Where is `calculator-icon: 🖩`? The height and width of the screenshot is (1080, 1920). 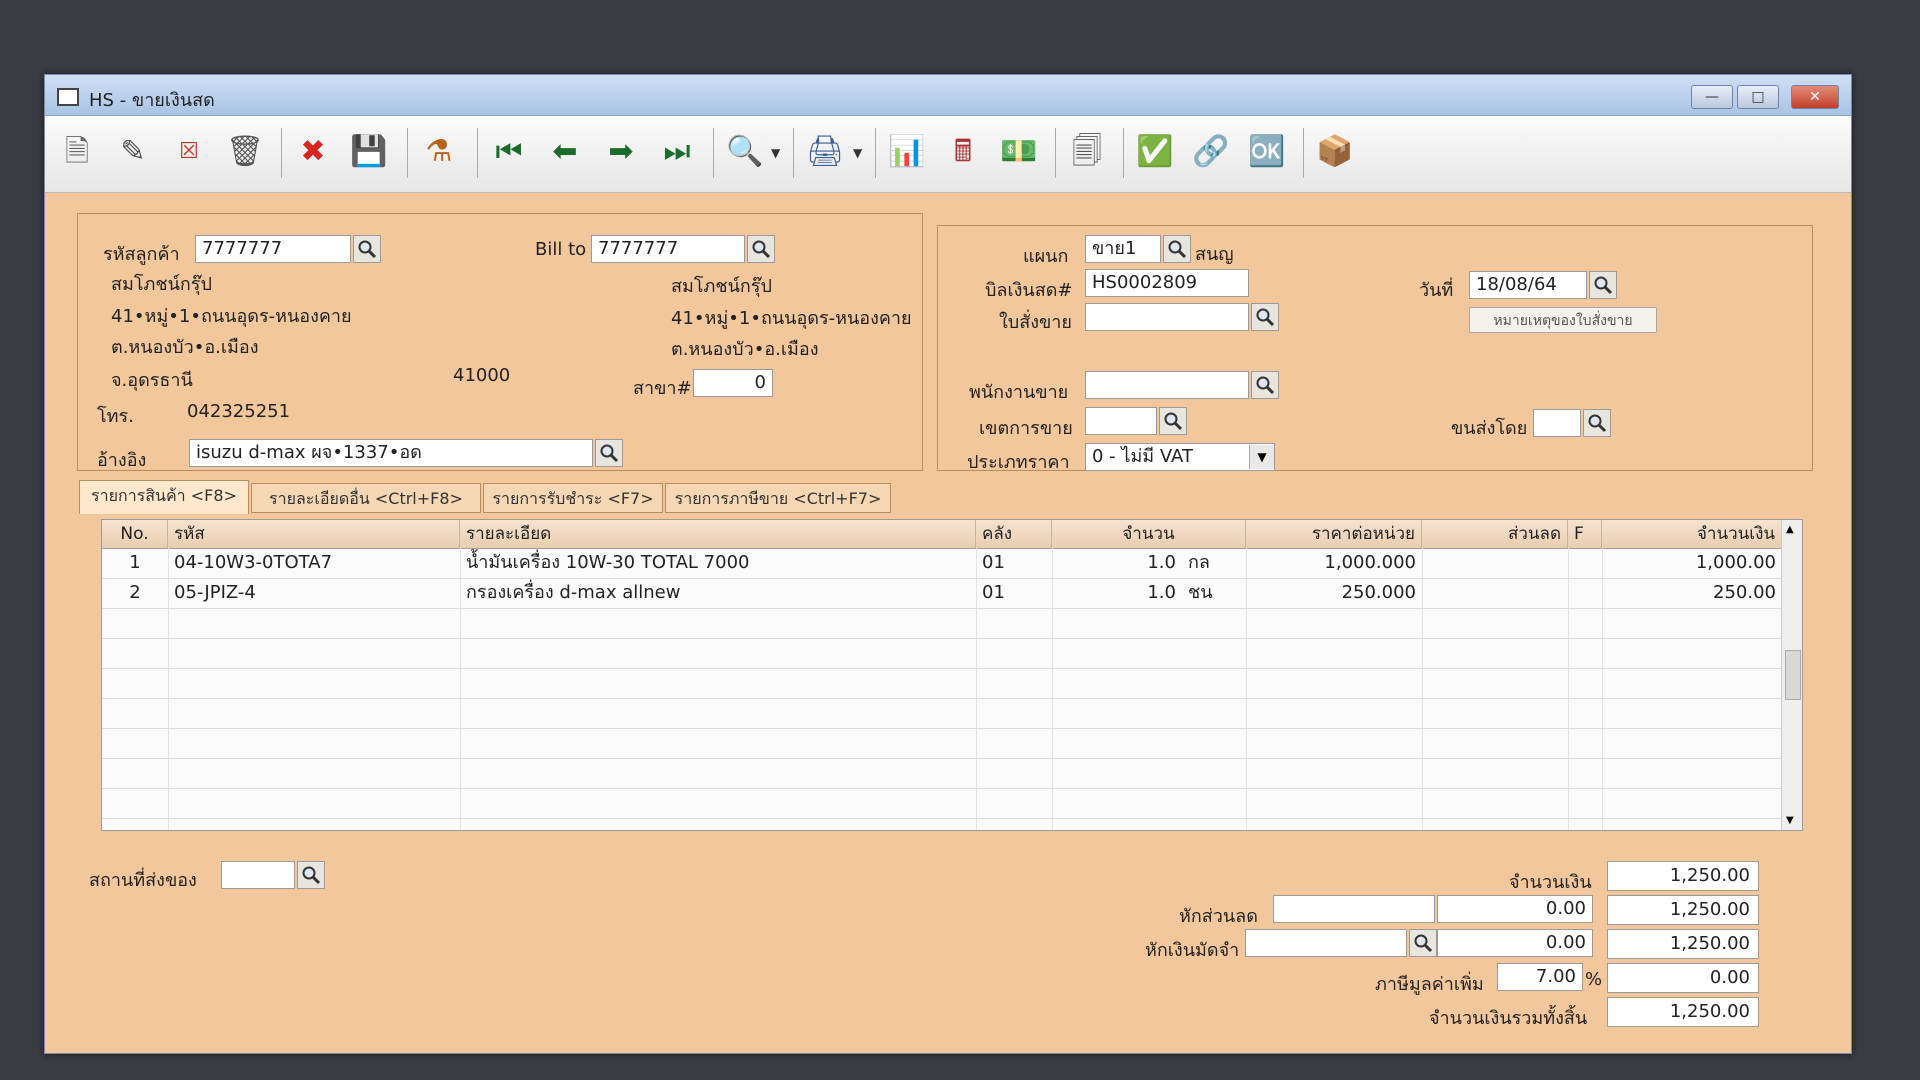
calculator-icon: 🖩 is located at coordinates (963, 152).